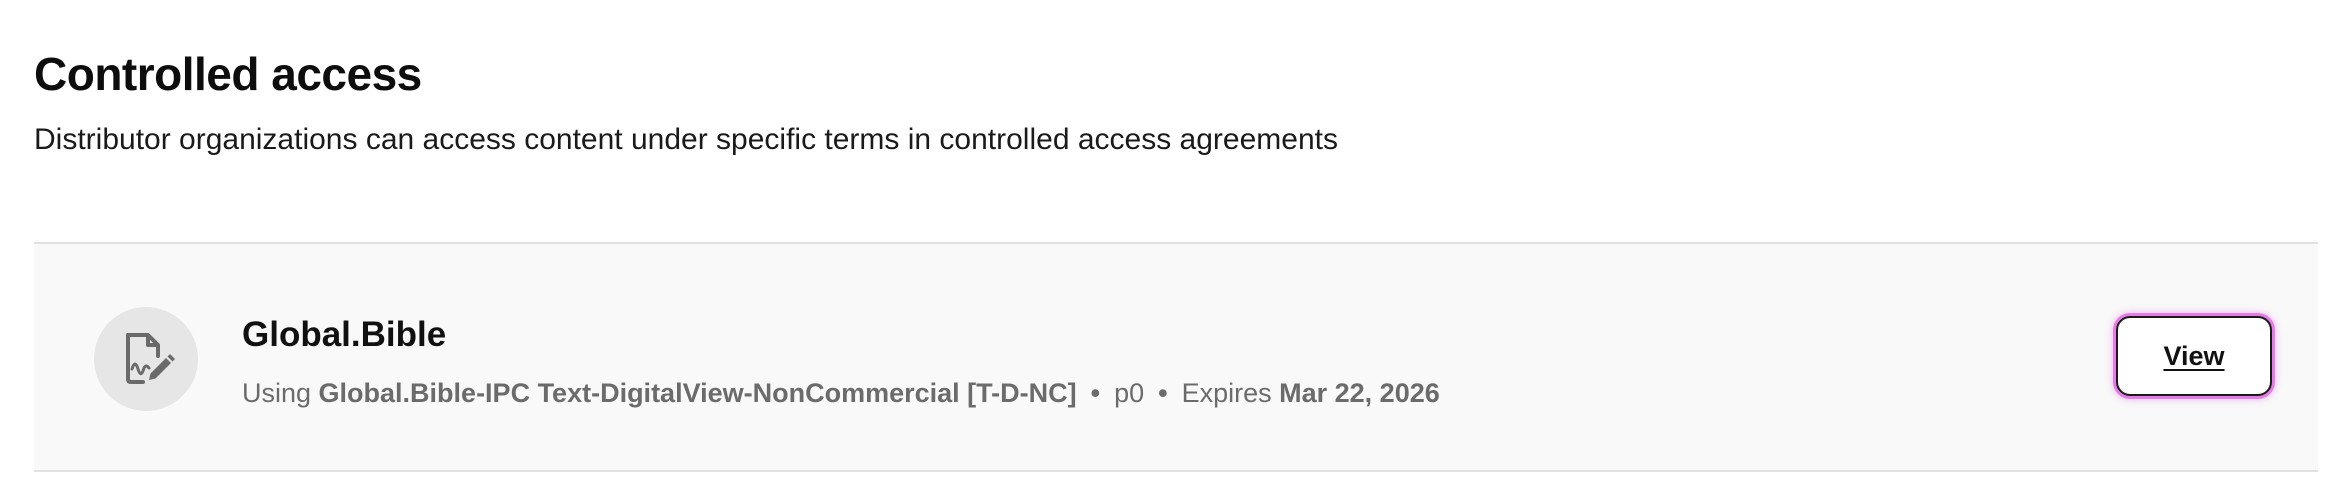 This screenshot has width=2338, height=502. What do you see at coordinates (2194, 356) in the screenshot?
I see `view-button: View` at bounding box center [2194, 356].